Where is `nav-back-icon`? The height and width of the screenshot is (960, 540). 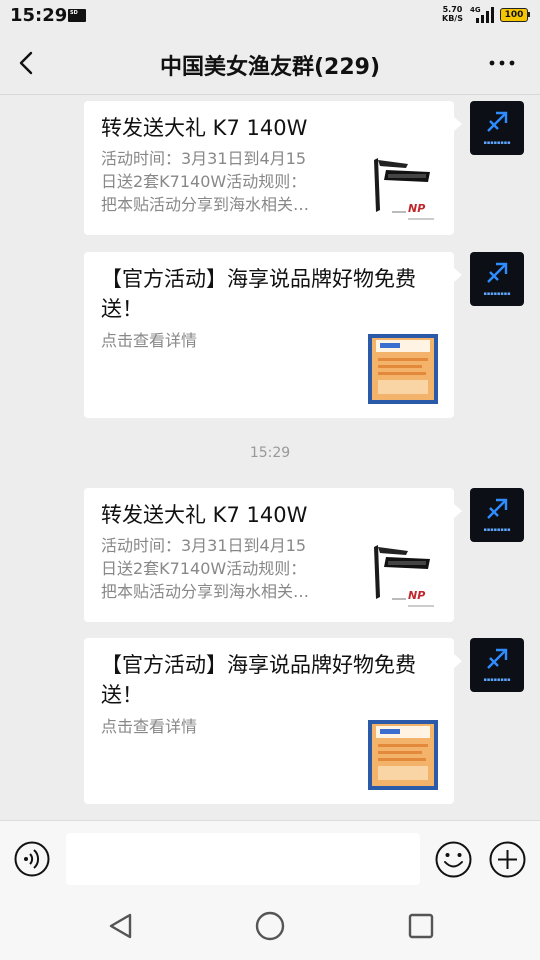 nav-back-icon is located at coordinates (121, 926).